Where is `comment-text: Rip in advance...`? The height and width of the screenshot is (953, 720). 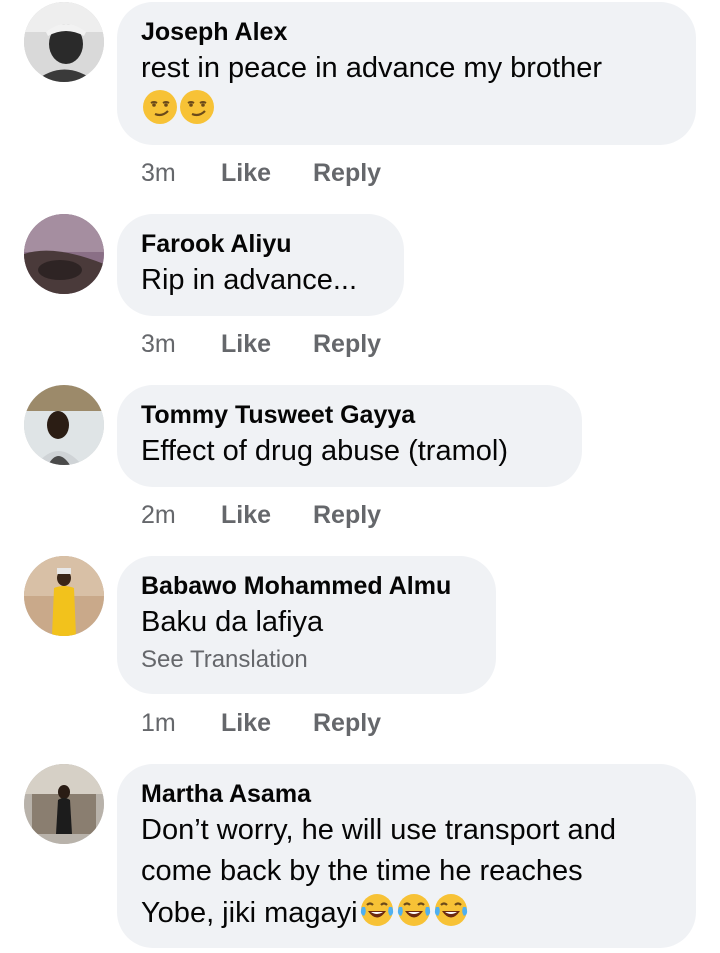
comment-text: Rip in advance... is located at coordinates (249, 280).